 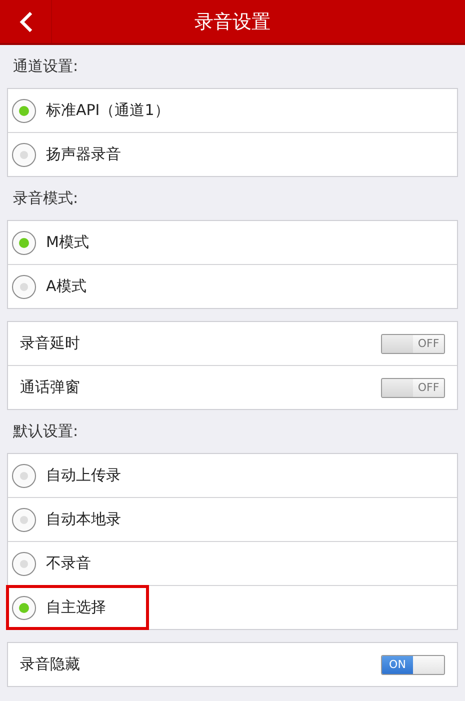 What do you see at coordinates (67, 286) in the screenshot?
I see `option-label: A模式` at bounding box center [67, 286].